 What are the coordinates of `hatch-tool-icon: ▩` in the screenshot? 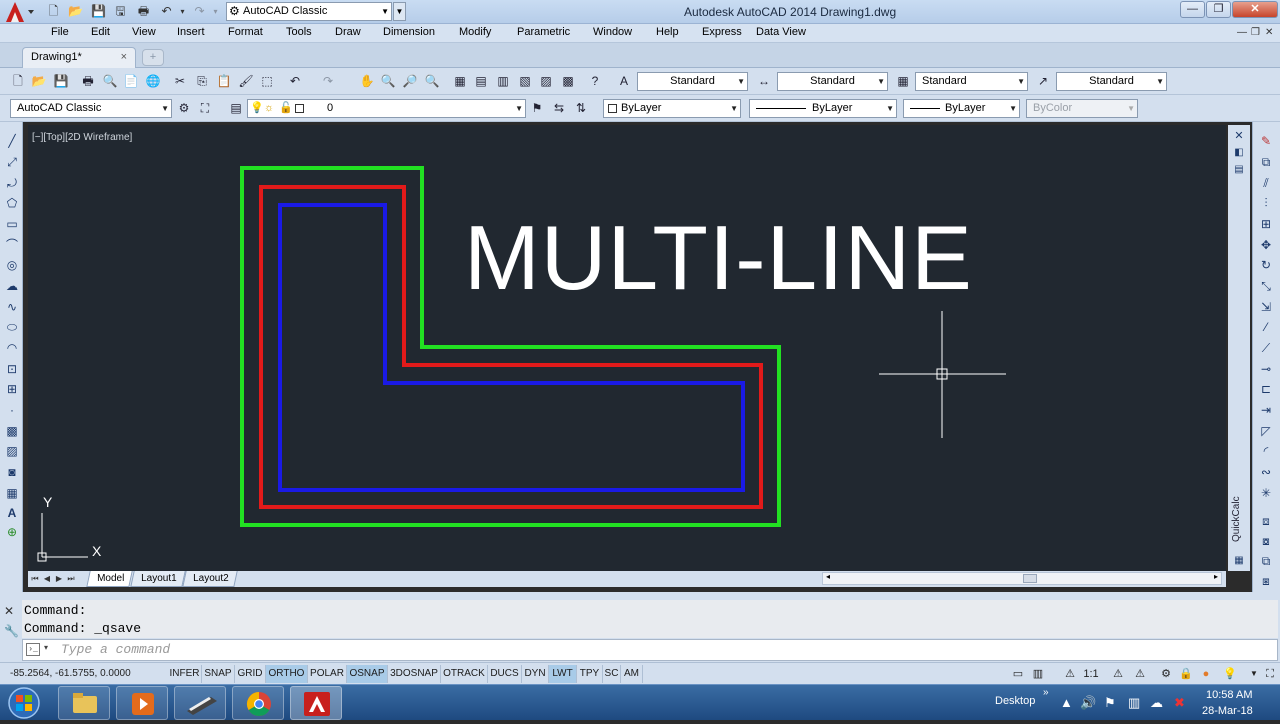 It's located at (12, 431).